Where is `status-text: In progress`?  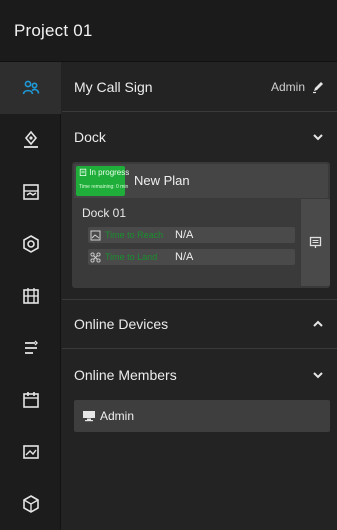
status-text: In progress is located at coordinates (109, 172).